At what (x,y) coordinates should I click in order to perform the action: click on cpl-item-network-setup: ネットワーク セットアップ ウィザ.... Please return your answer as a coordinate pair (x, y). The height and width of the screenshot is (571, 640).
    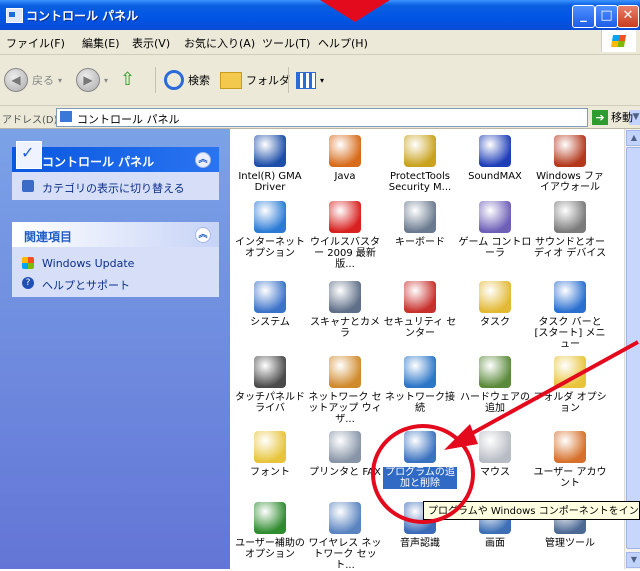
    Looking at the image, I should click on (345, 390).